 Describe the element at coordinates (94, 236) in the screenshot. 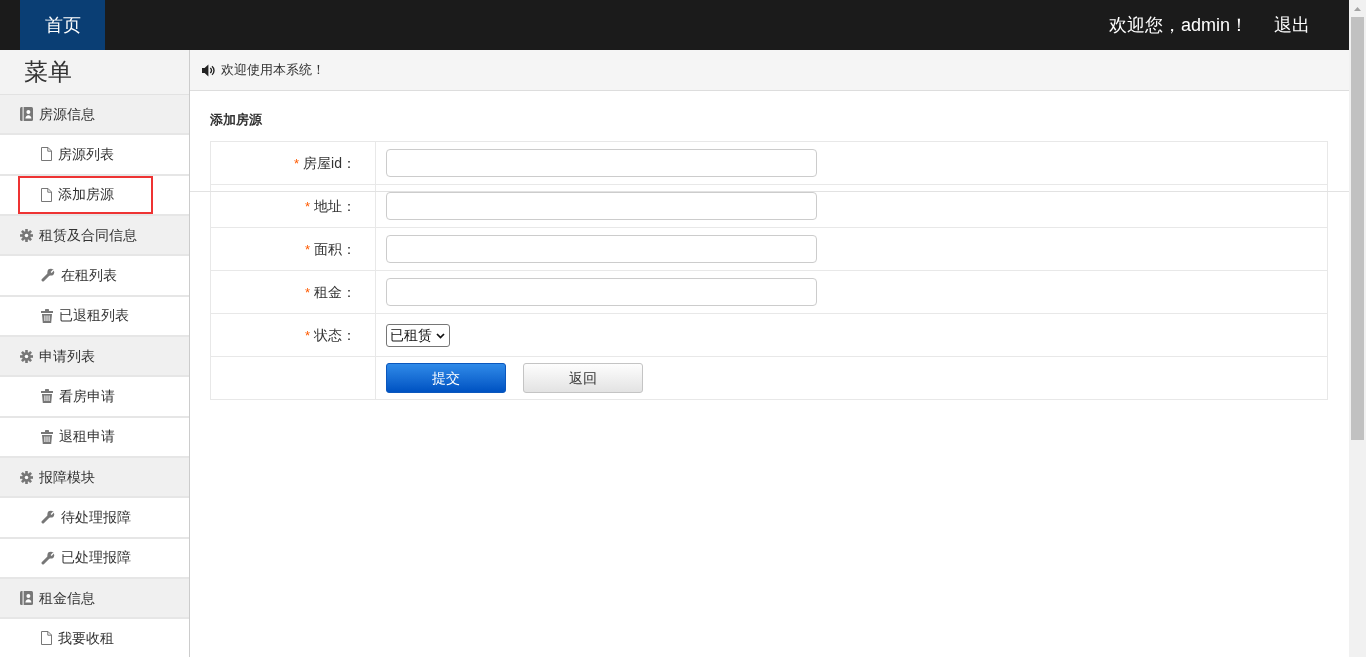

I see `menu-group: 租赁及合同信息` at that location.